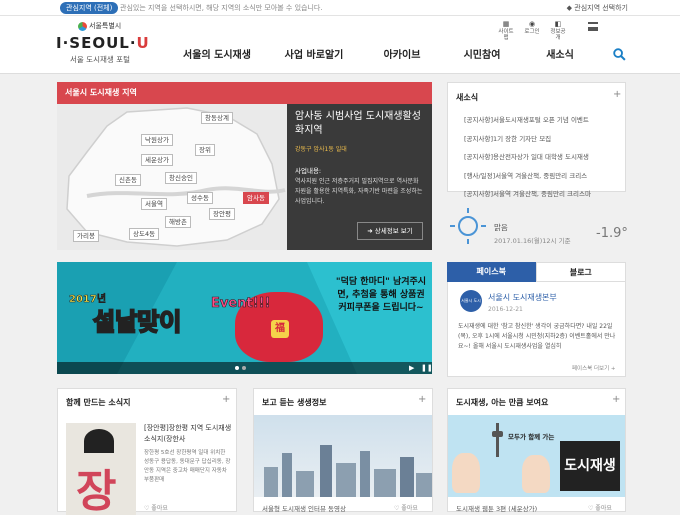  Describe the element at coordinates (205, 150) in the screenshot. I see `district-jangwi: 장위` at that location.